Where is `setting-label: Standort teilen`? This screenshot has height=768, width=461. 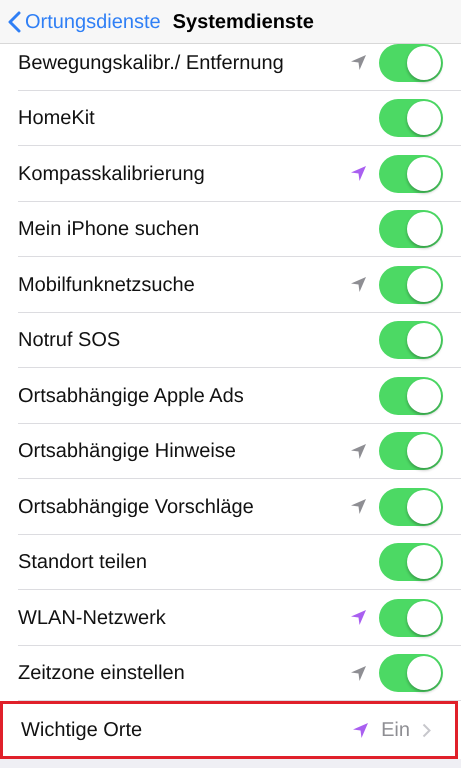 setting-label: Standort teilen is located at coordinates (83, 563).